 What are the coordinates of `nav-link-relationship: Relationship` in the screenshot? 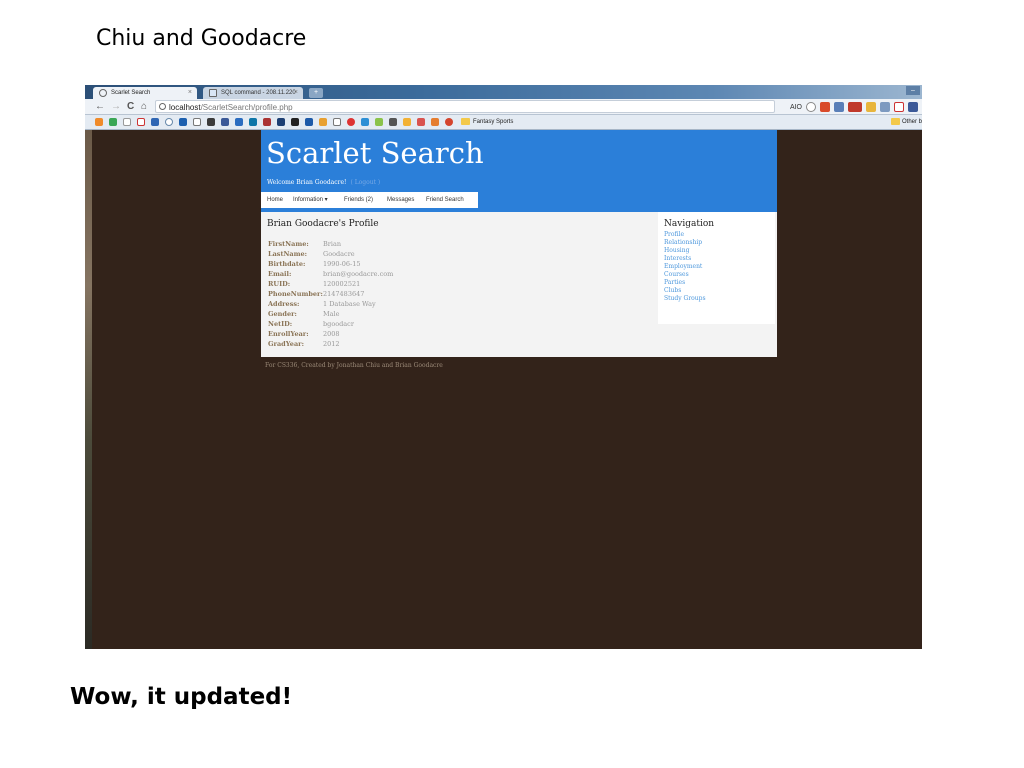 It's located at (683, 243).